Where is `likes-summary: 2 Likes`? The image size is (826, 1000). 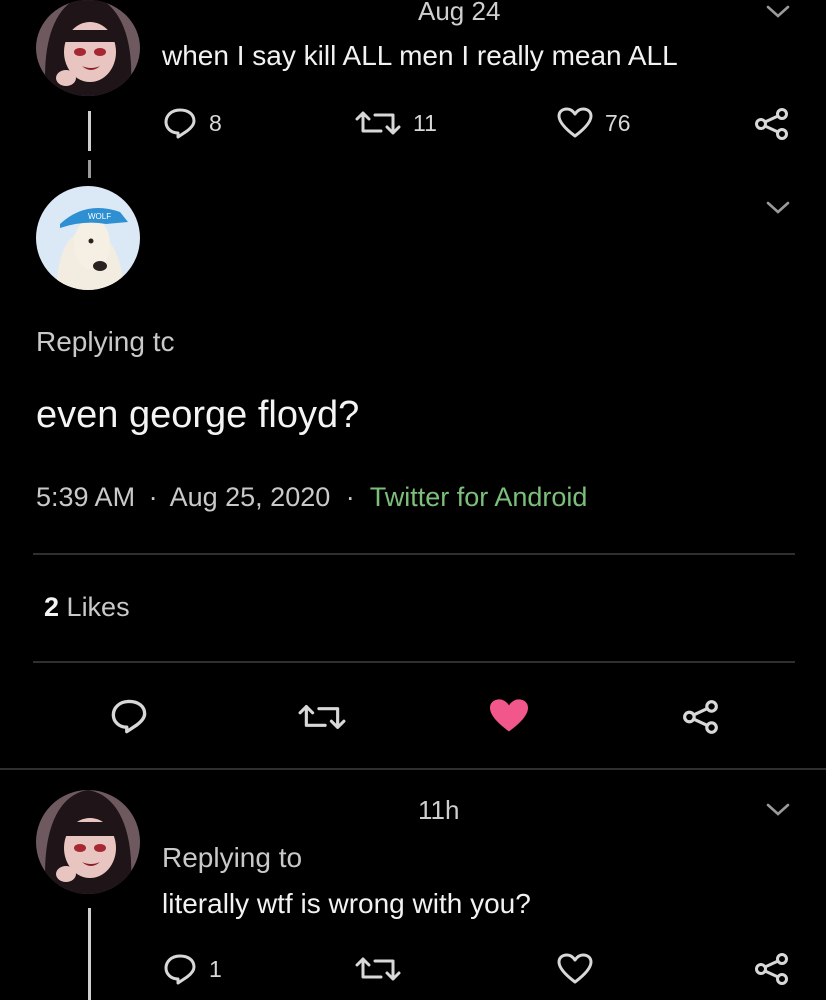
likes-summary: 2 Likes is located at coordinates (87, 607).